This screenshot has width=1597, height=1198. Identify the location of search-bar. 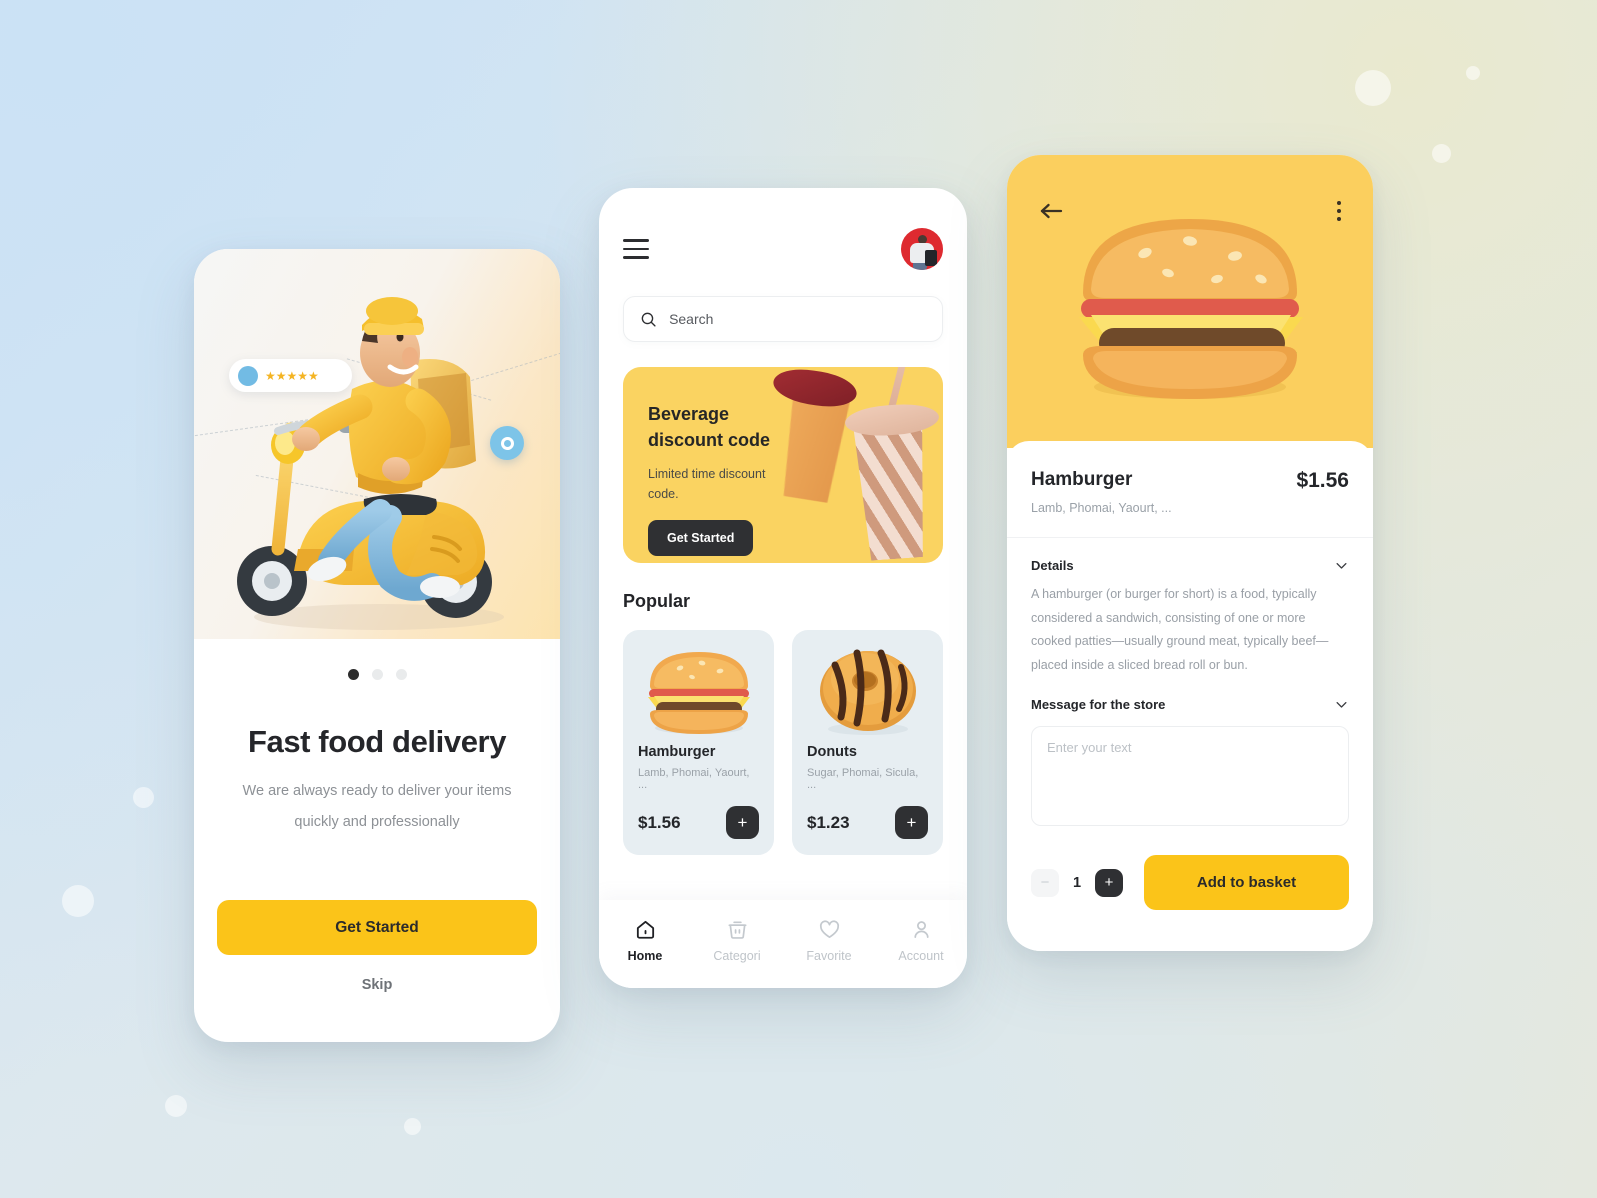
(783, 319).